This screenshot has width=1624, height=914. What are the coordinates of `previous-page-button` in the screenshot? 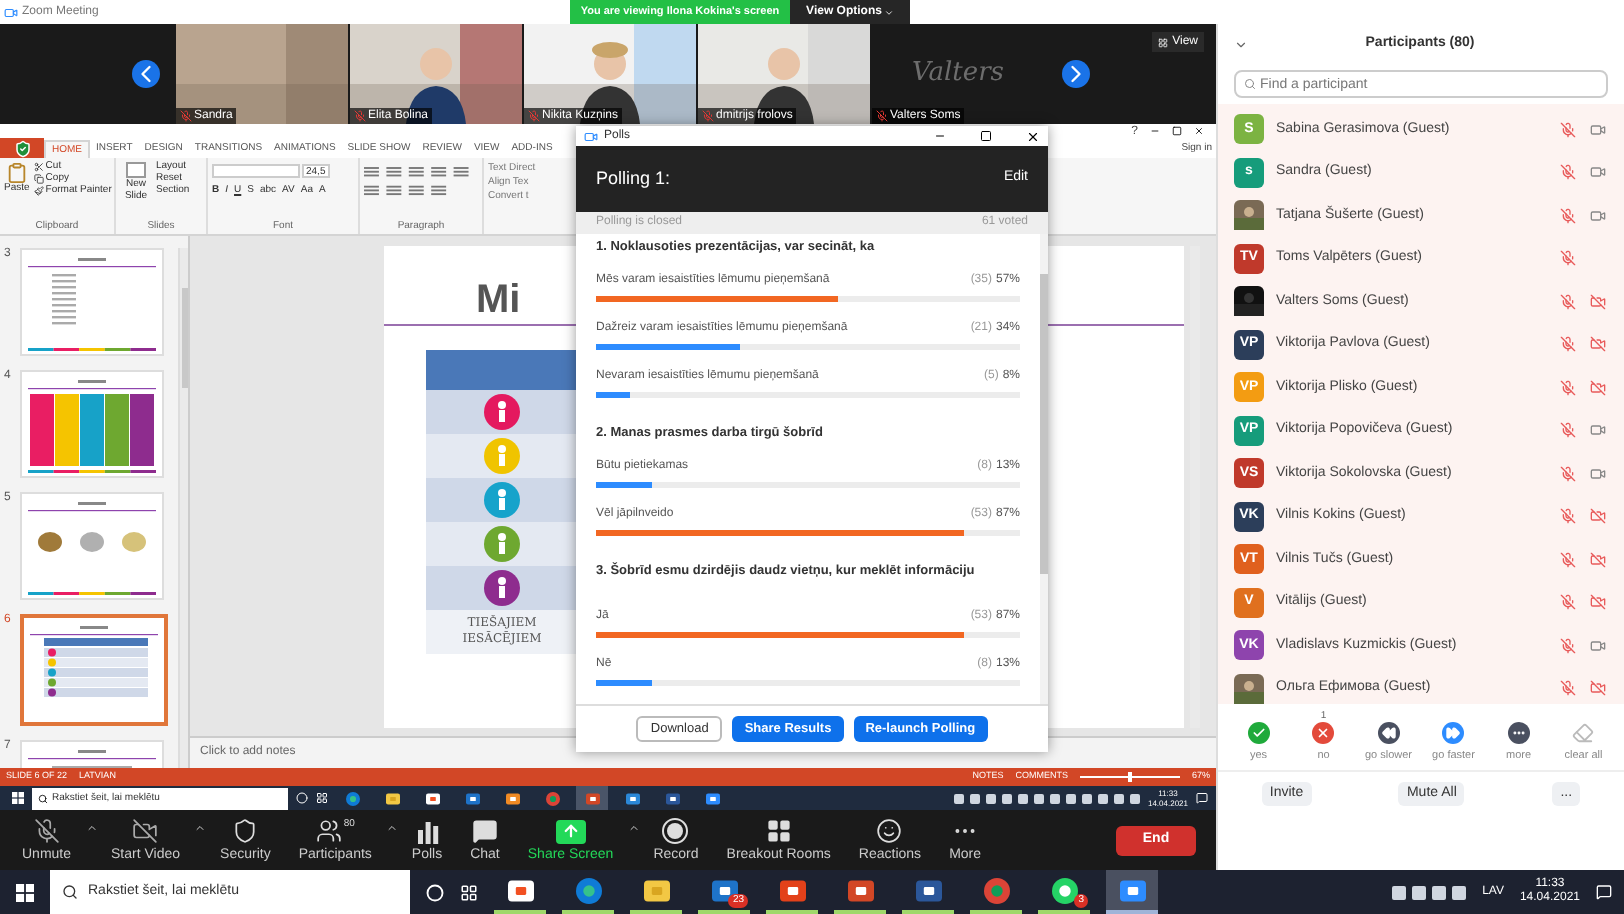 It's located at (146, 74).